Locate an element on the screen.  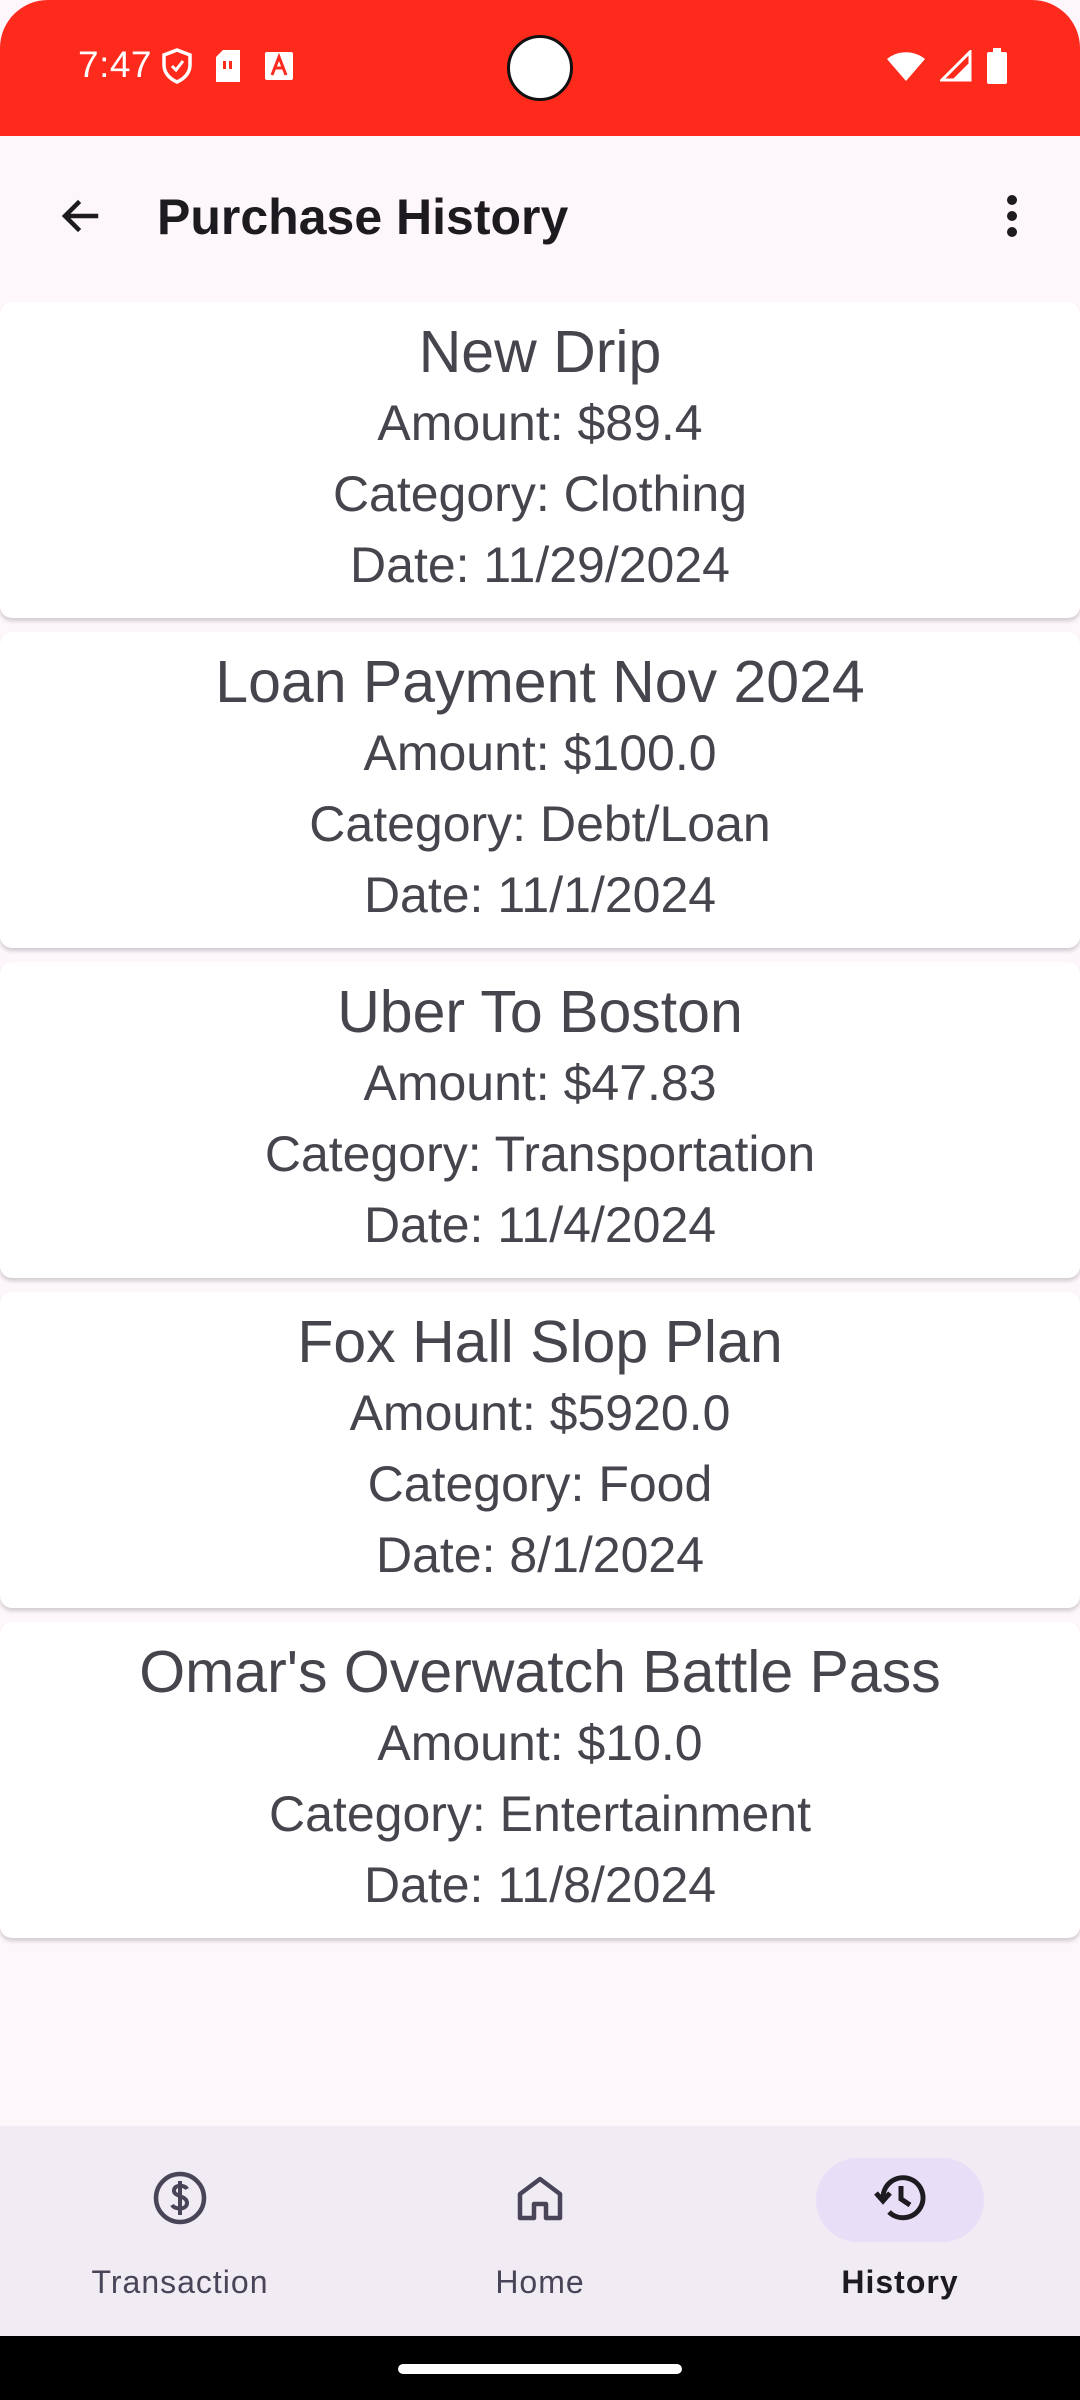
purchase-date: Date: 11/4/2024 is located at coordinates (540, 1225).